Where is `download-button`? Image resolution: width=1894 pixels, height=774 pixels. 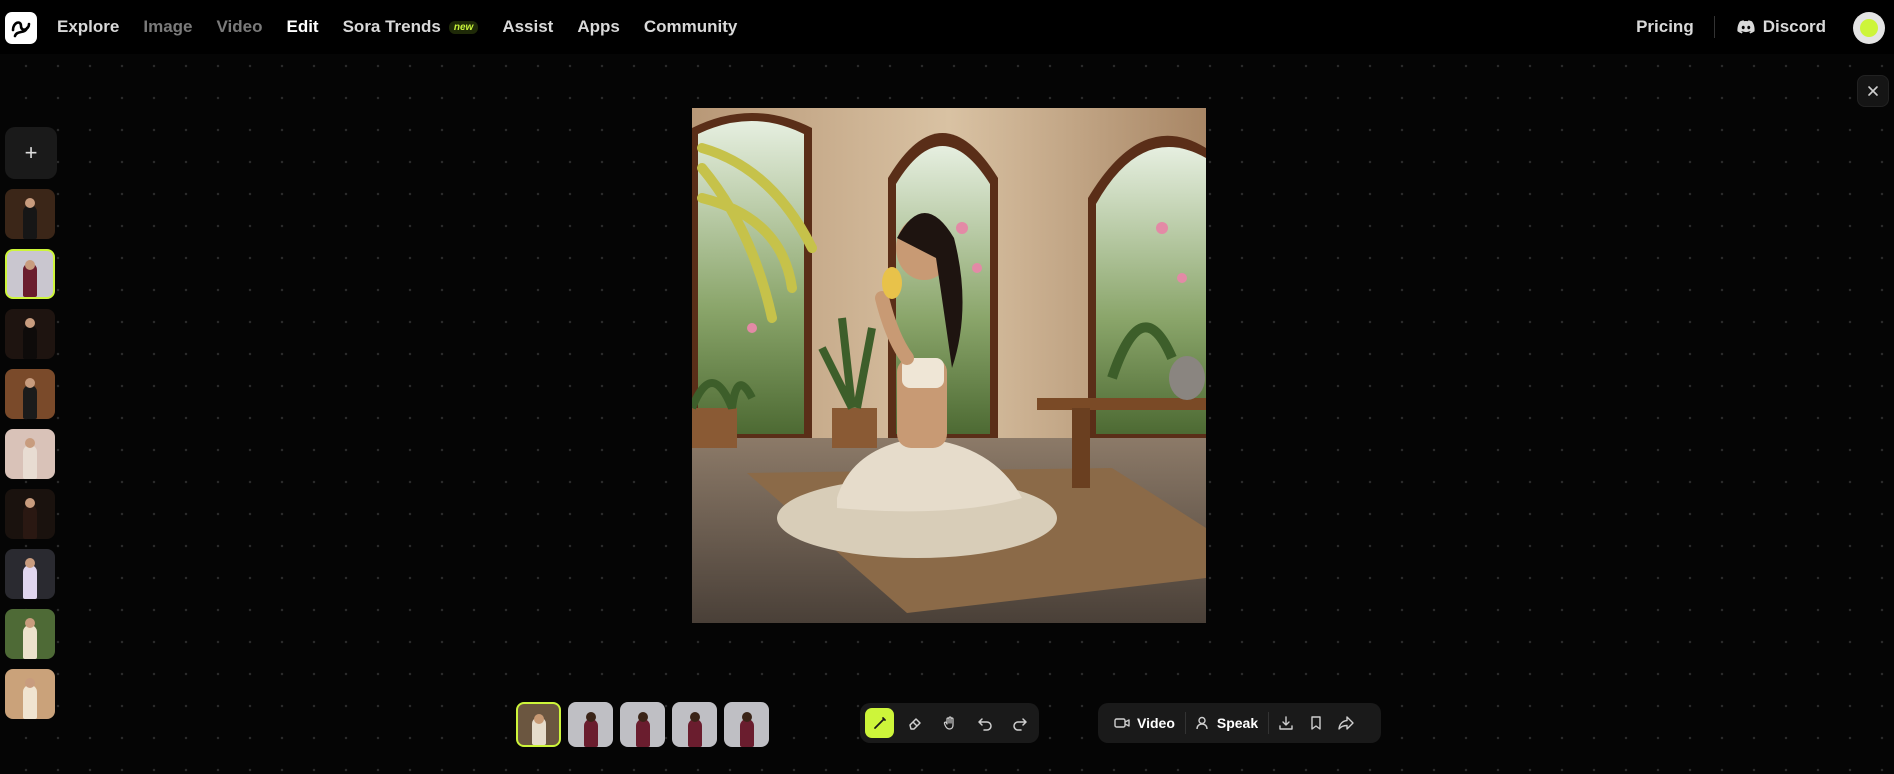
download-button is located at coordinates (1286, 723).